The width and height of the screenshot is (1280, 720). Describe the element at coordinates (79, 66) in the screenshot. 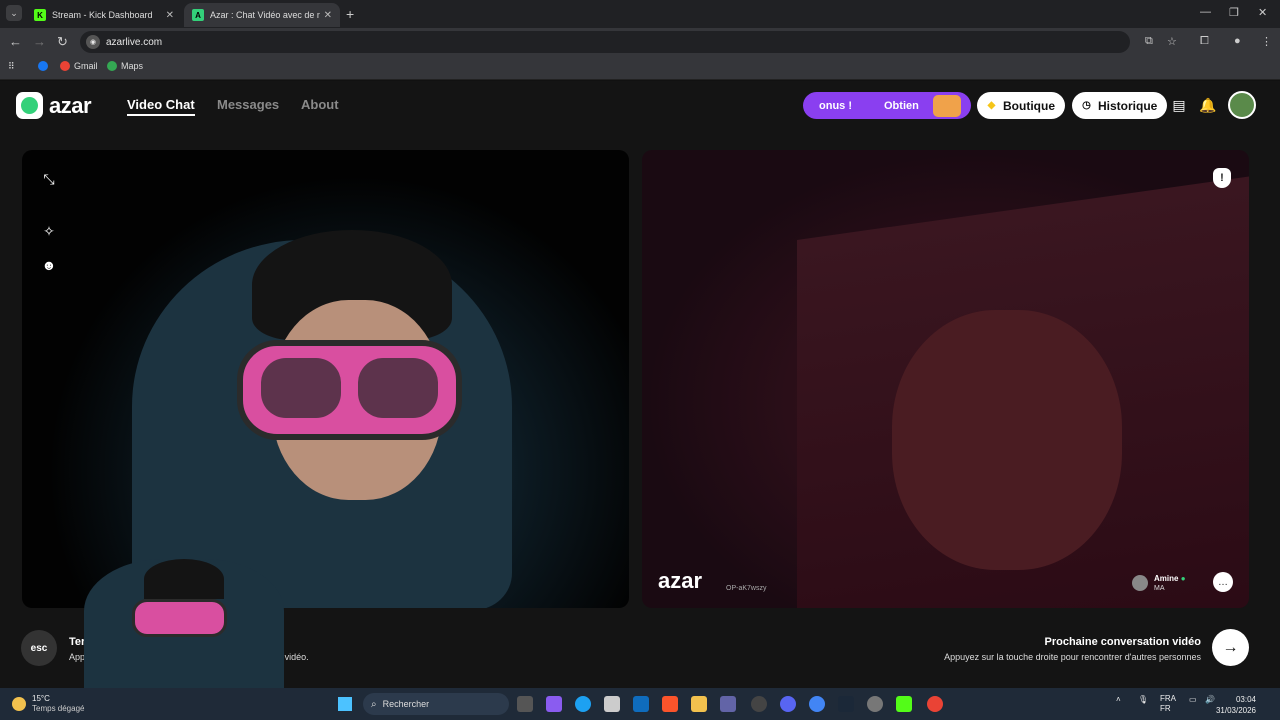

I see `gmail-bookmark: Gmail` at that location.